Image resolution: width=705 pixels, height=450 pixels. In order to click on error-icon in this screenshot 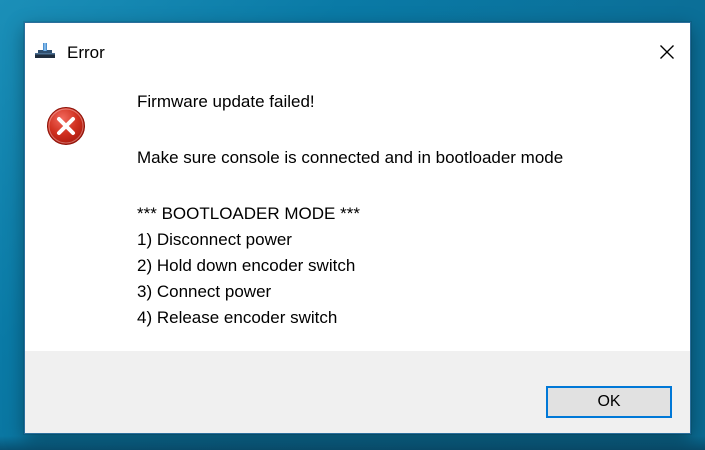, I will do `click(66, 126)`.